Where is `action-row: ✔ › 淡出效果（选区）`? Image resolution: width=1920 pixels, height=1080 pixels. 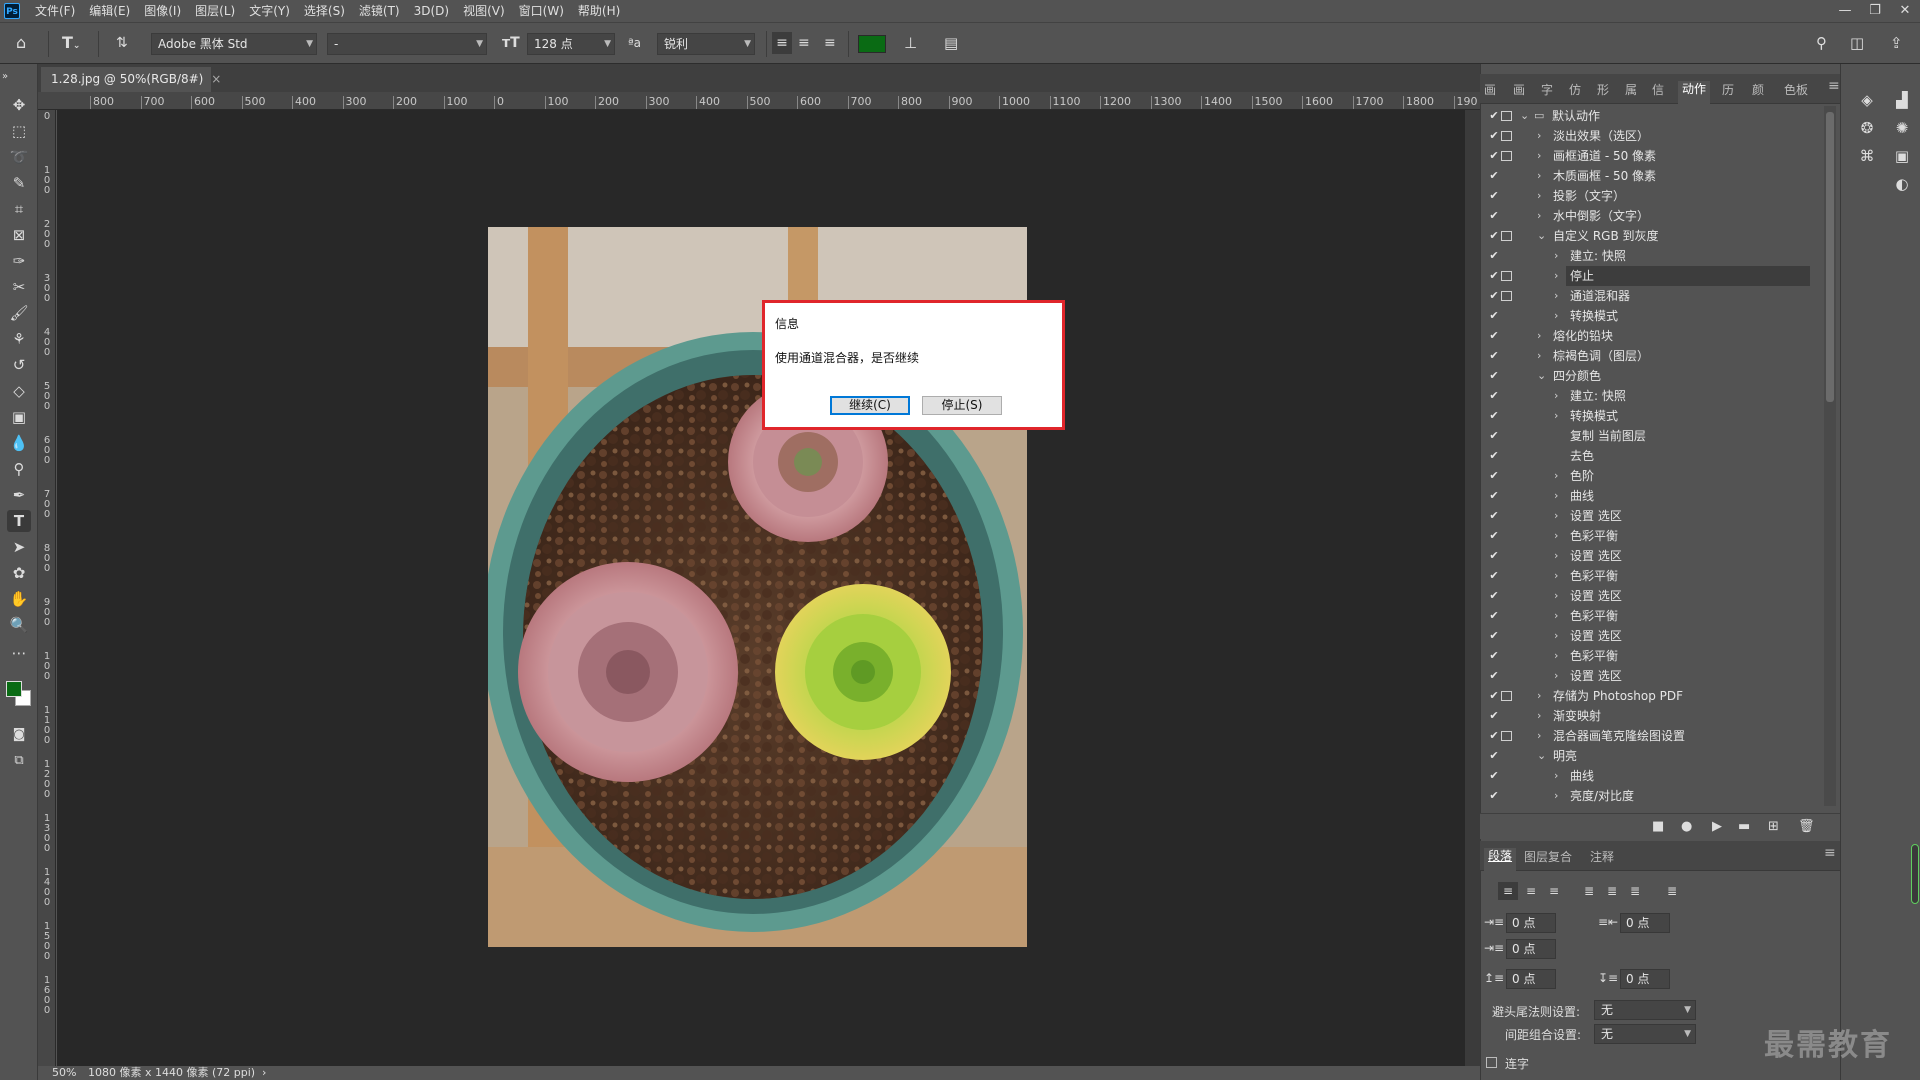
action-row: ✔ › 淡出效果（选区） is located at coordinates (1652, 136).